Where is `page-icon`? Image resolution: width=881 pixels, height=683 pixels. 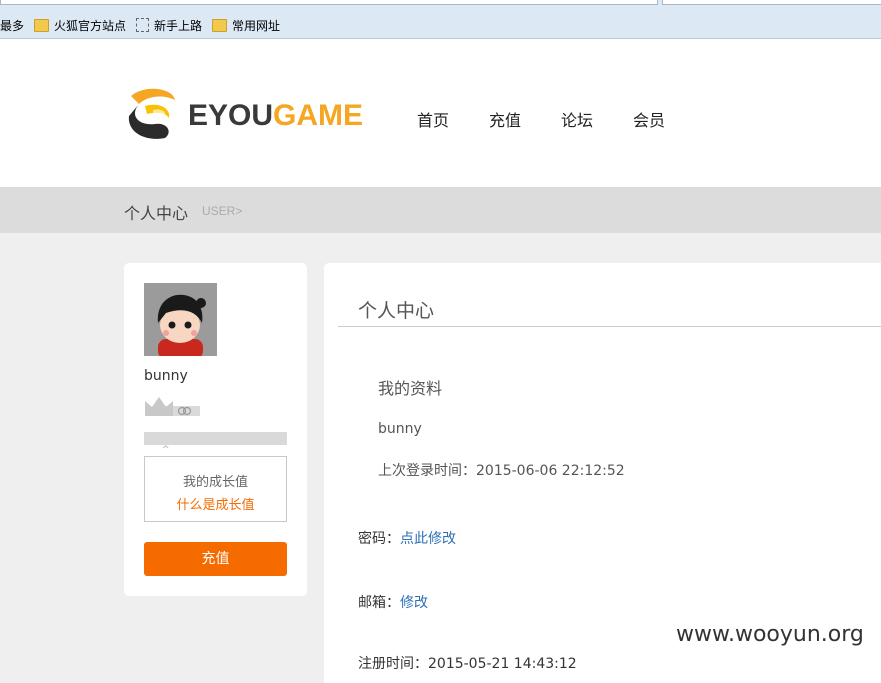
page-icon is located at coordinates (143, 25).